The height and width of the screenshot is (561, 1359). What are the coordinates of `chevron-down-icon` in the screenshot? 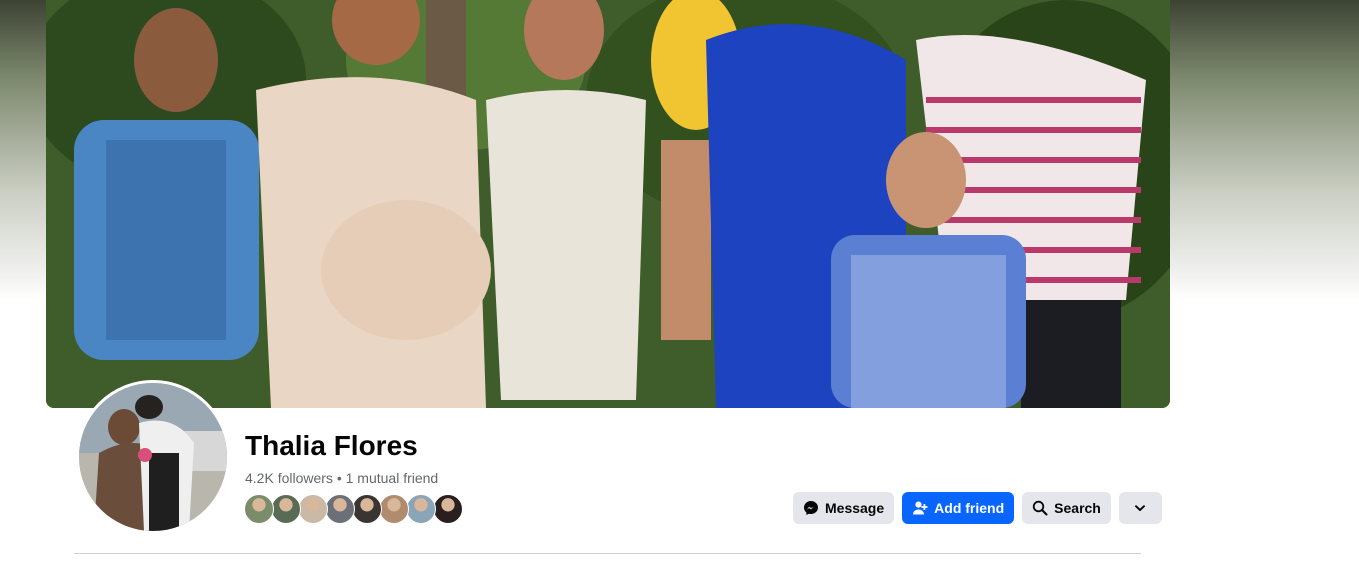 It's located at (1140, 508).